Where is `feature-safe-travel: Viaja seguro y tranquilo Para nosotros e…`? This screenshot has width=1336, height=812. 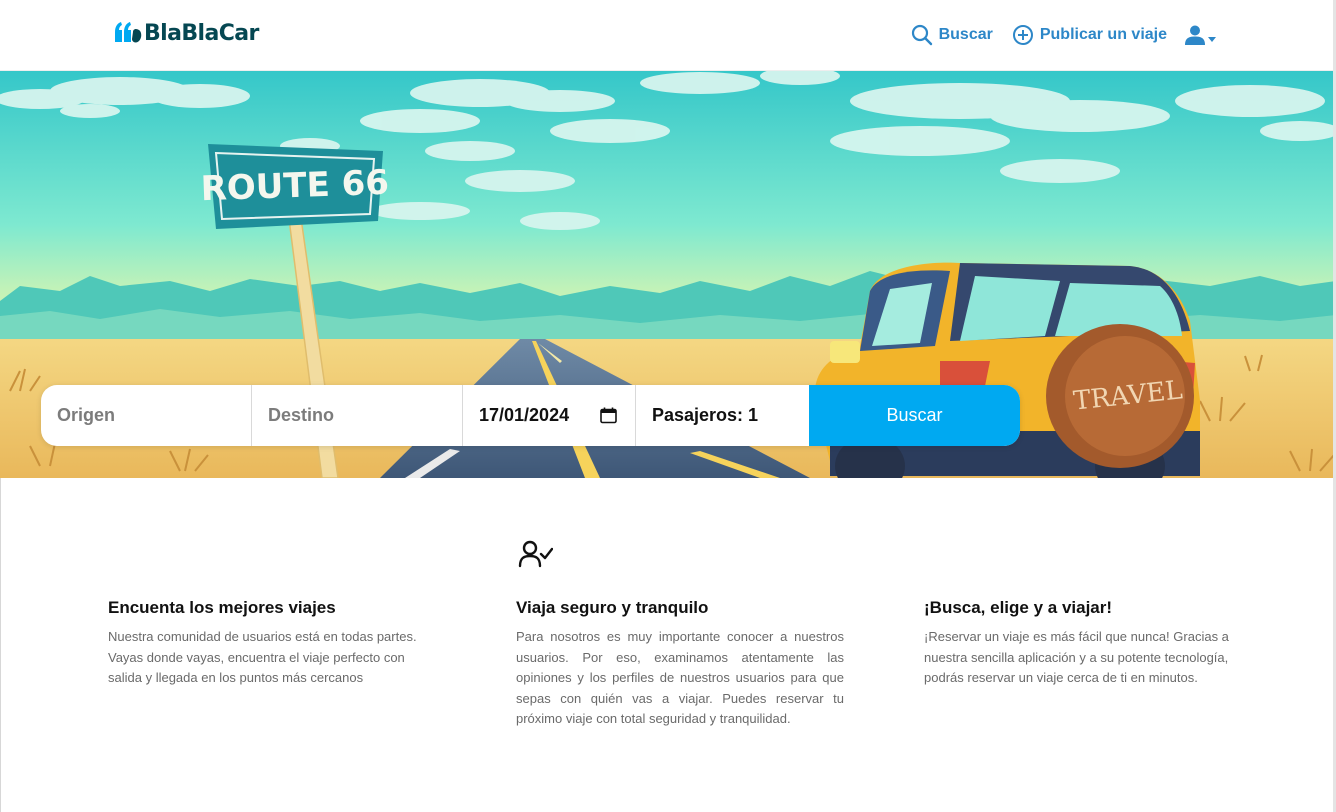
feature-safe-travel: Viaja seguro y tranquilo Para nosotros e… is located at coordinates (680, 664).